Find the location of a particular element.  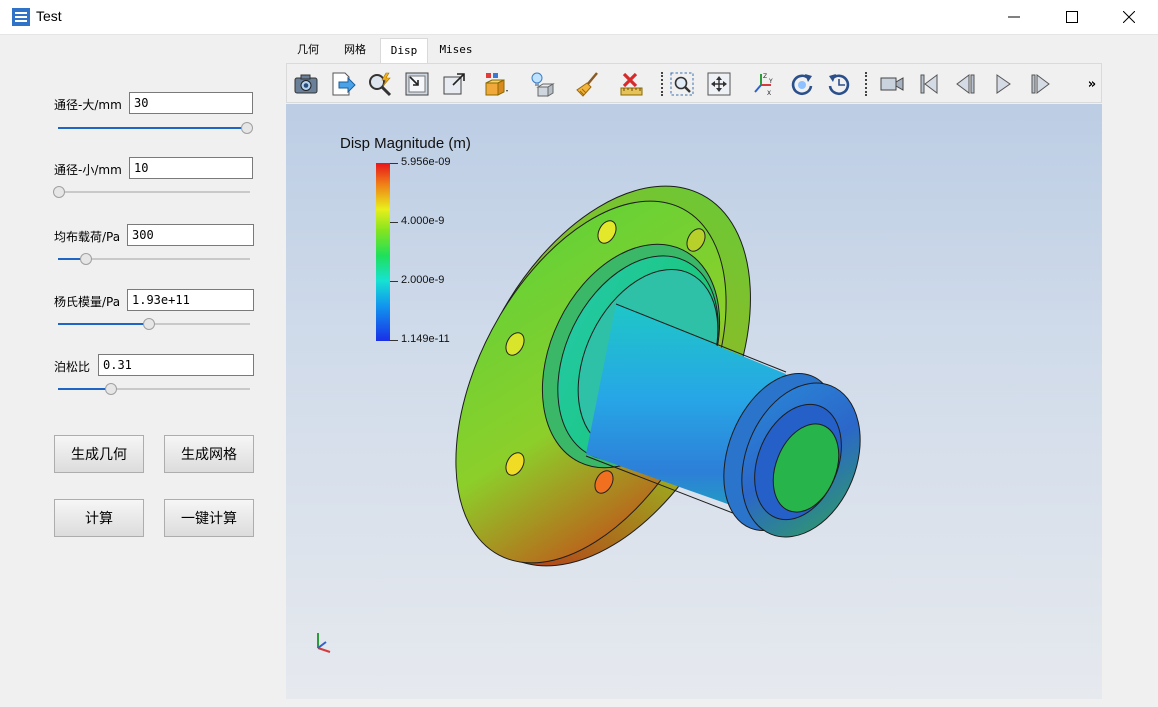

reset-view-button is located at coordinates (417, 84).